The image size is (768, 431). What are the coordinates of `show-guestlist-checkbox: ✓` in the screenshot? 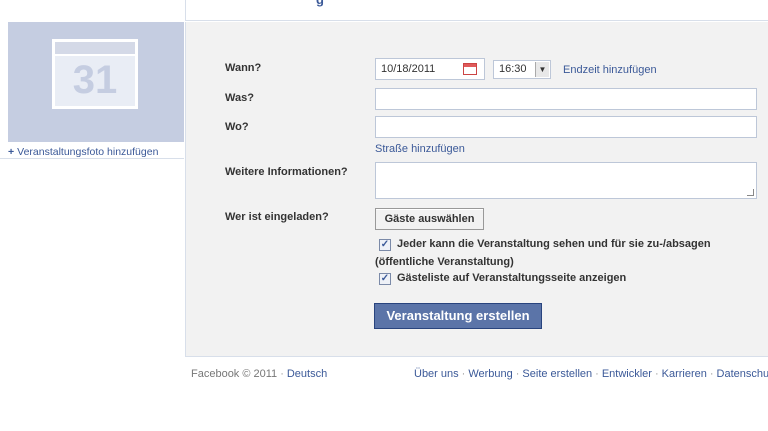 It's located at (385, 279).